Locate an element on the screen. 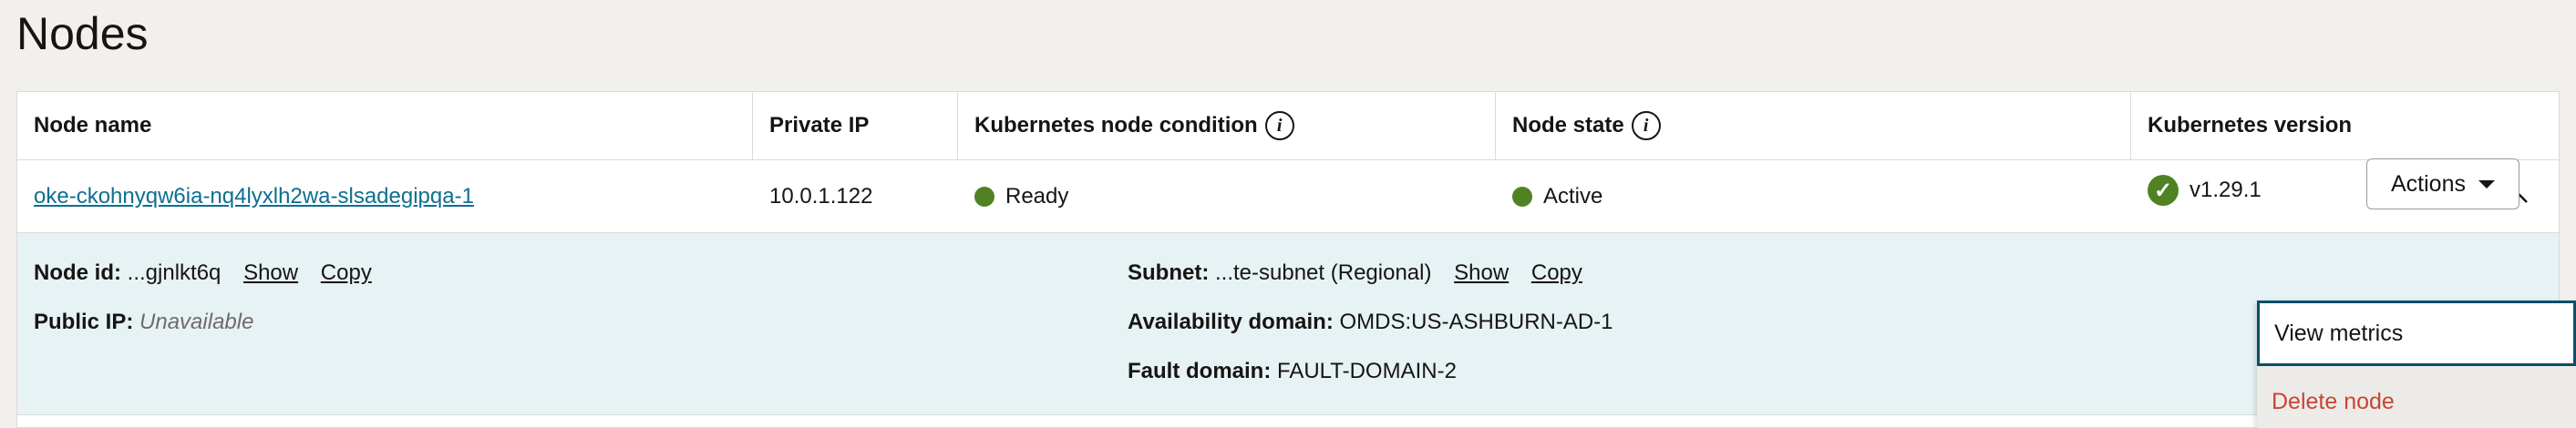 This screenshot has height=428, width=2576. availability-domain-label: Availability domain: is located at coordinates (1231, 322).